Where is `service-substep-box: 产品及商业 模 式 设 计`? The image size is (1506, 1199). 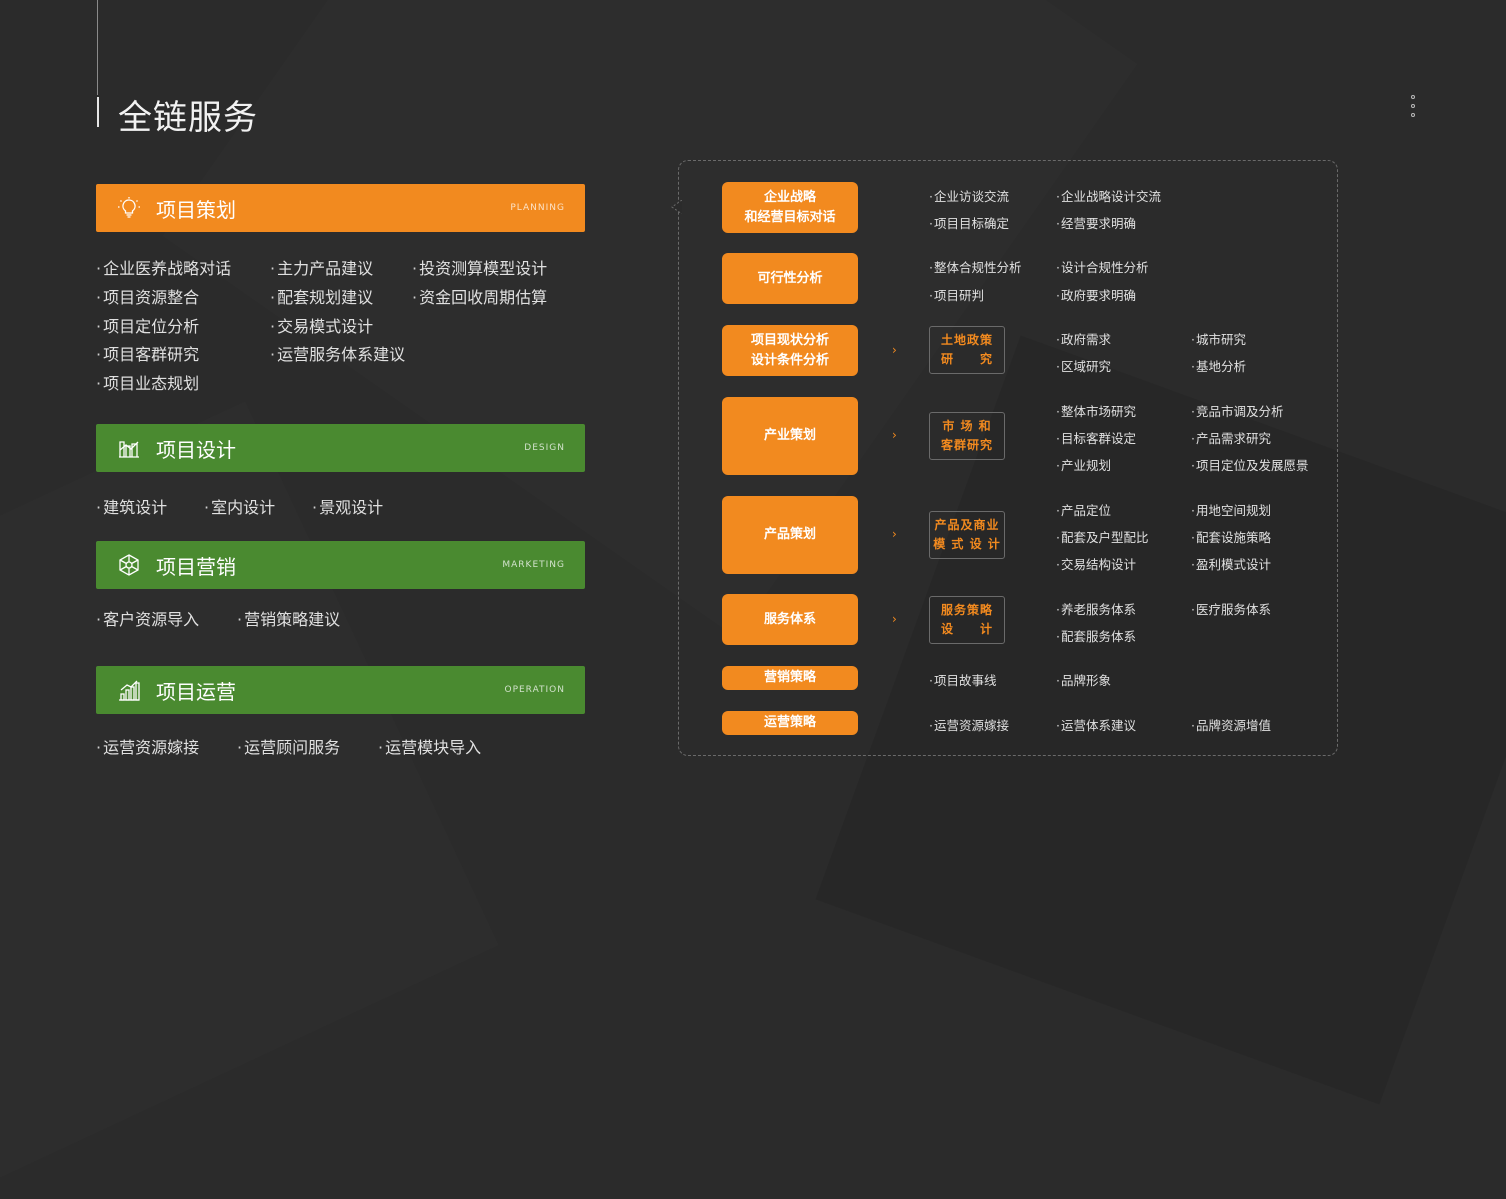
service-substep-box: 产品及商业 模 式 设 计 is located at coordinates (967, 535).